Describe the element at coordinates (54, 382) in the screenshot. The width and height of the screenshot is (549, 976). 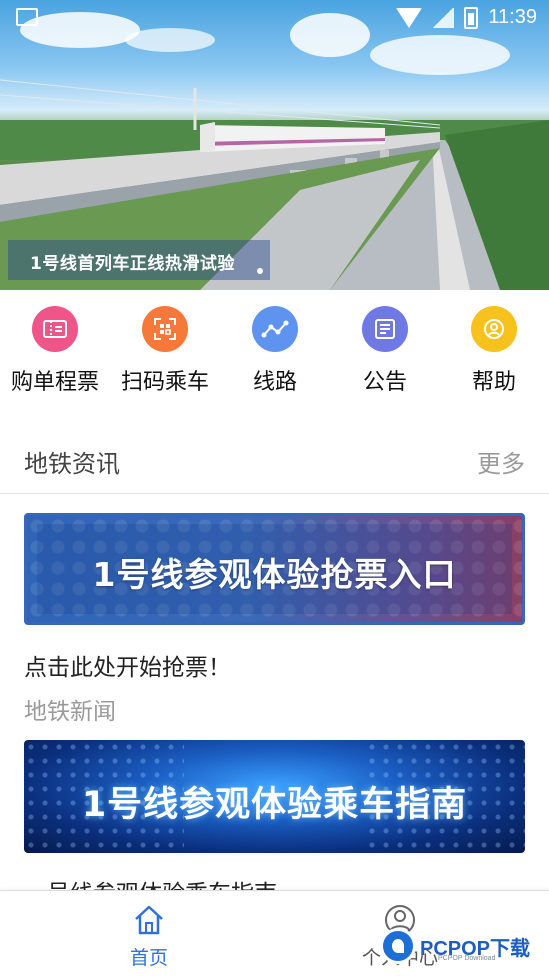
I see `action-label: 购单程票` at that location.